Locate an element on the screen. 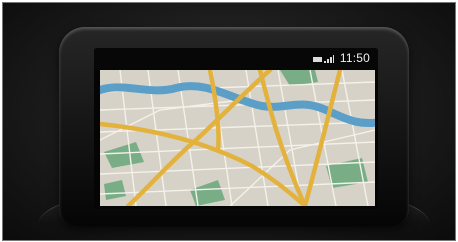 The height and width of the screenshot is (242, 458). status-bar: 11:50 is located at coordinates (236, 59).